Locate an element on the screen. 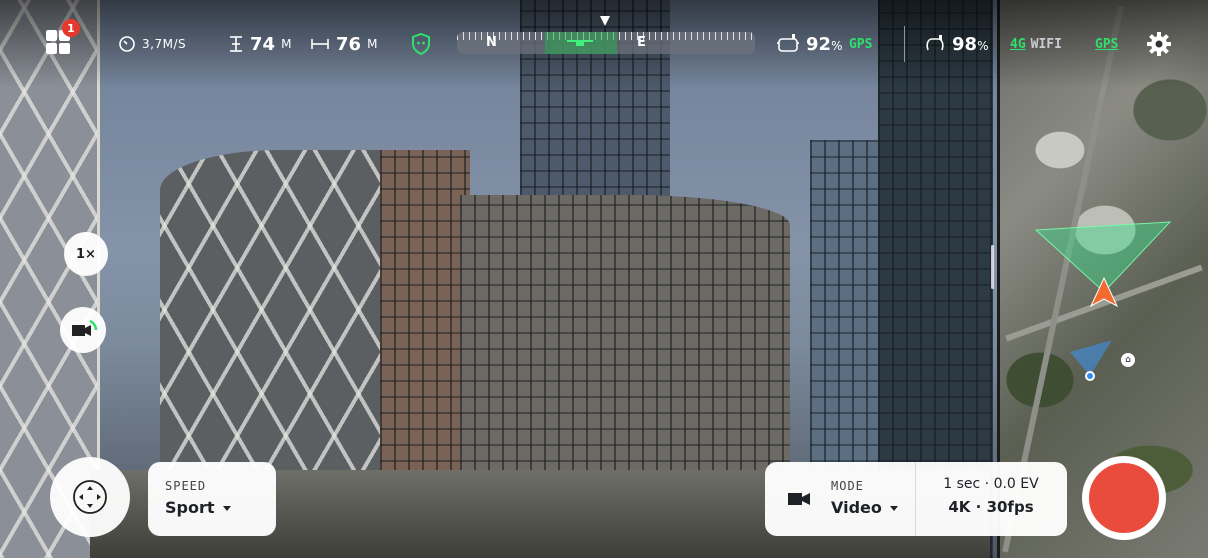 This screenshot has height=558, width=1208. mode-value-label: Video is located at coordinates (856, 507).